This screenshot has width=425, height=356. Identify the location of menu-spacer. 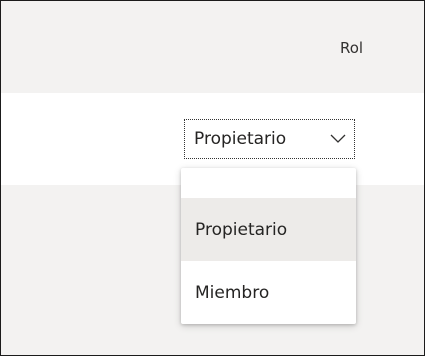
(268, 183).